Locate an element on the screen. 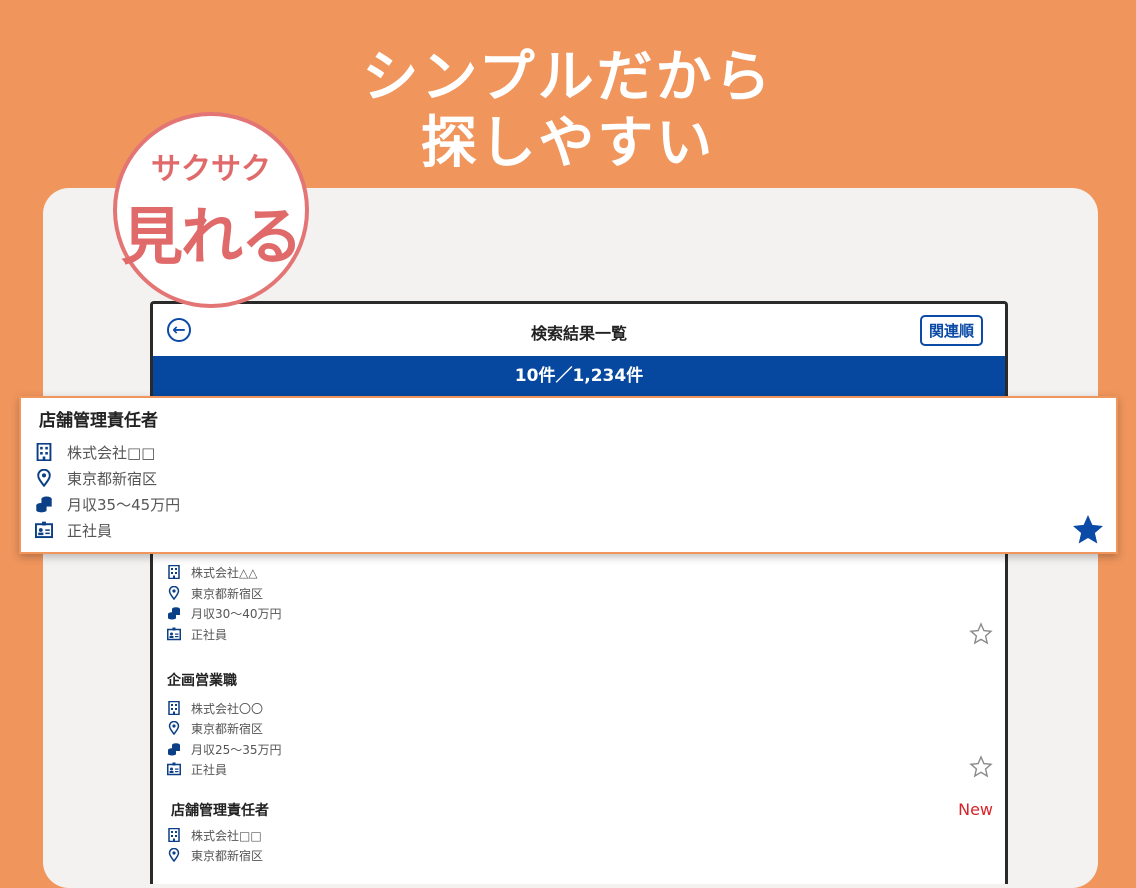 The image size is (1136, 888). company-row: 株式会社〇〇 is located at coordinates (215, 708).